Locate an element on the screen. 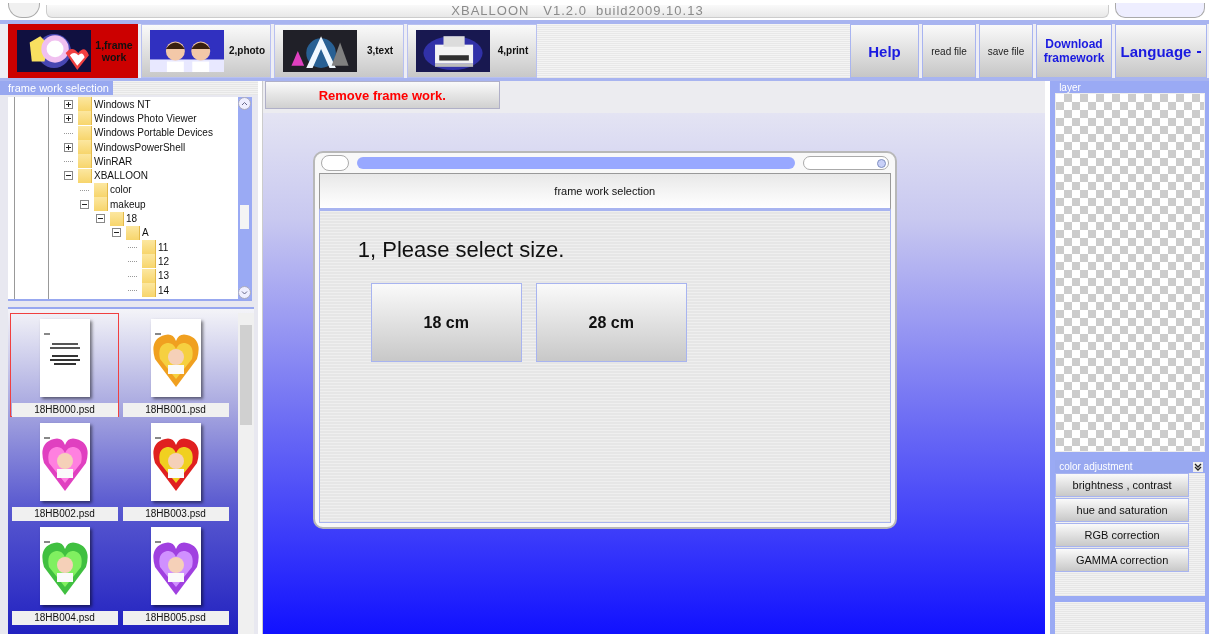  file-name: 18HB005.psd is located at coordinates (175, 618).